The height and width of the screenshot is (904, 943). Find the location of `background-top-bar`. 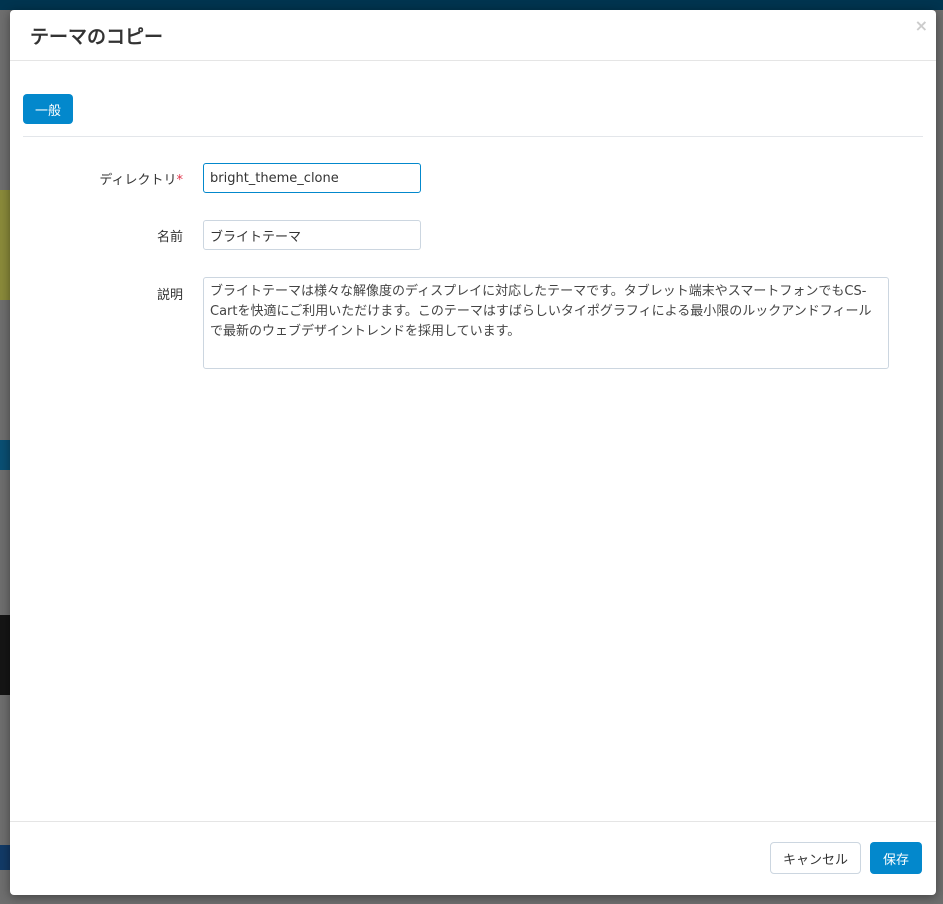

background-top-bar is located at coordinates (471, 5).